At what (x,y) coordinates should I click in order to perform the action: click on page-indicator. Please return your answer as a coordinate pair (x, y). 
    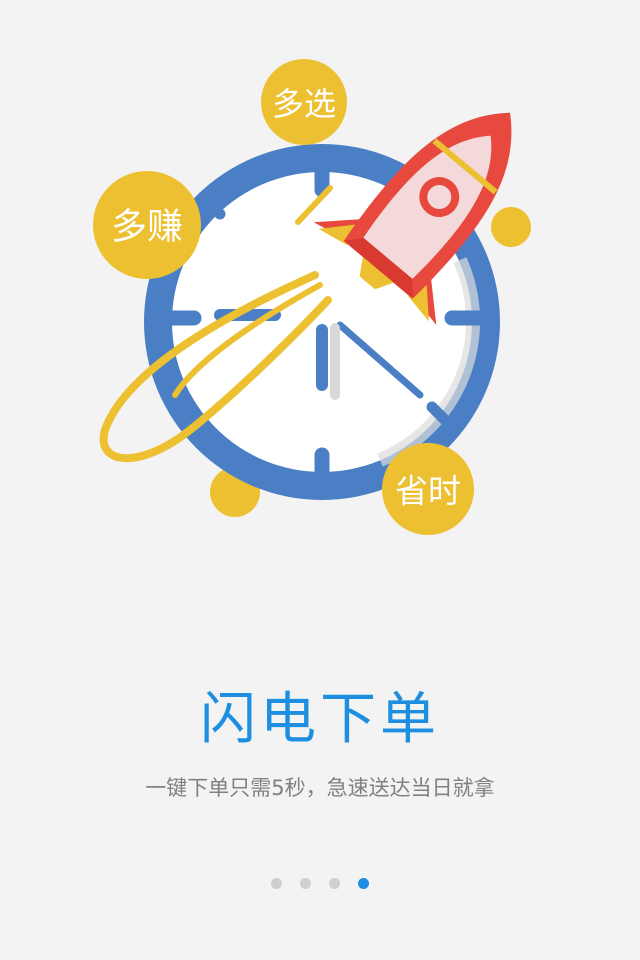
    Looking at the image, I should click on (320, 884).